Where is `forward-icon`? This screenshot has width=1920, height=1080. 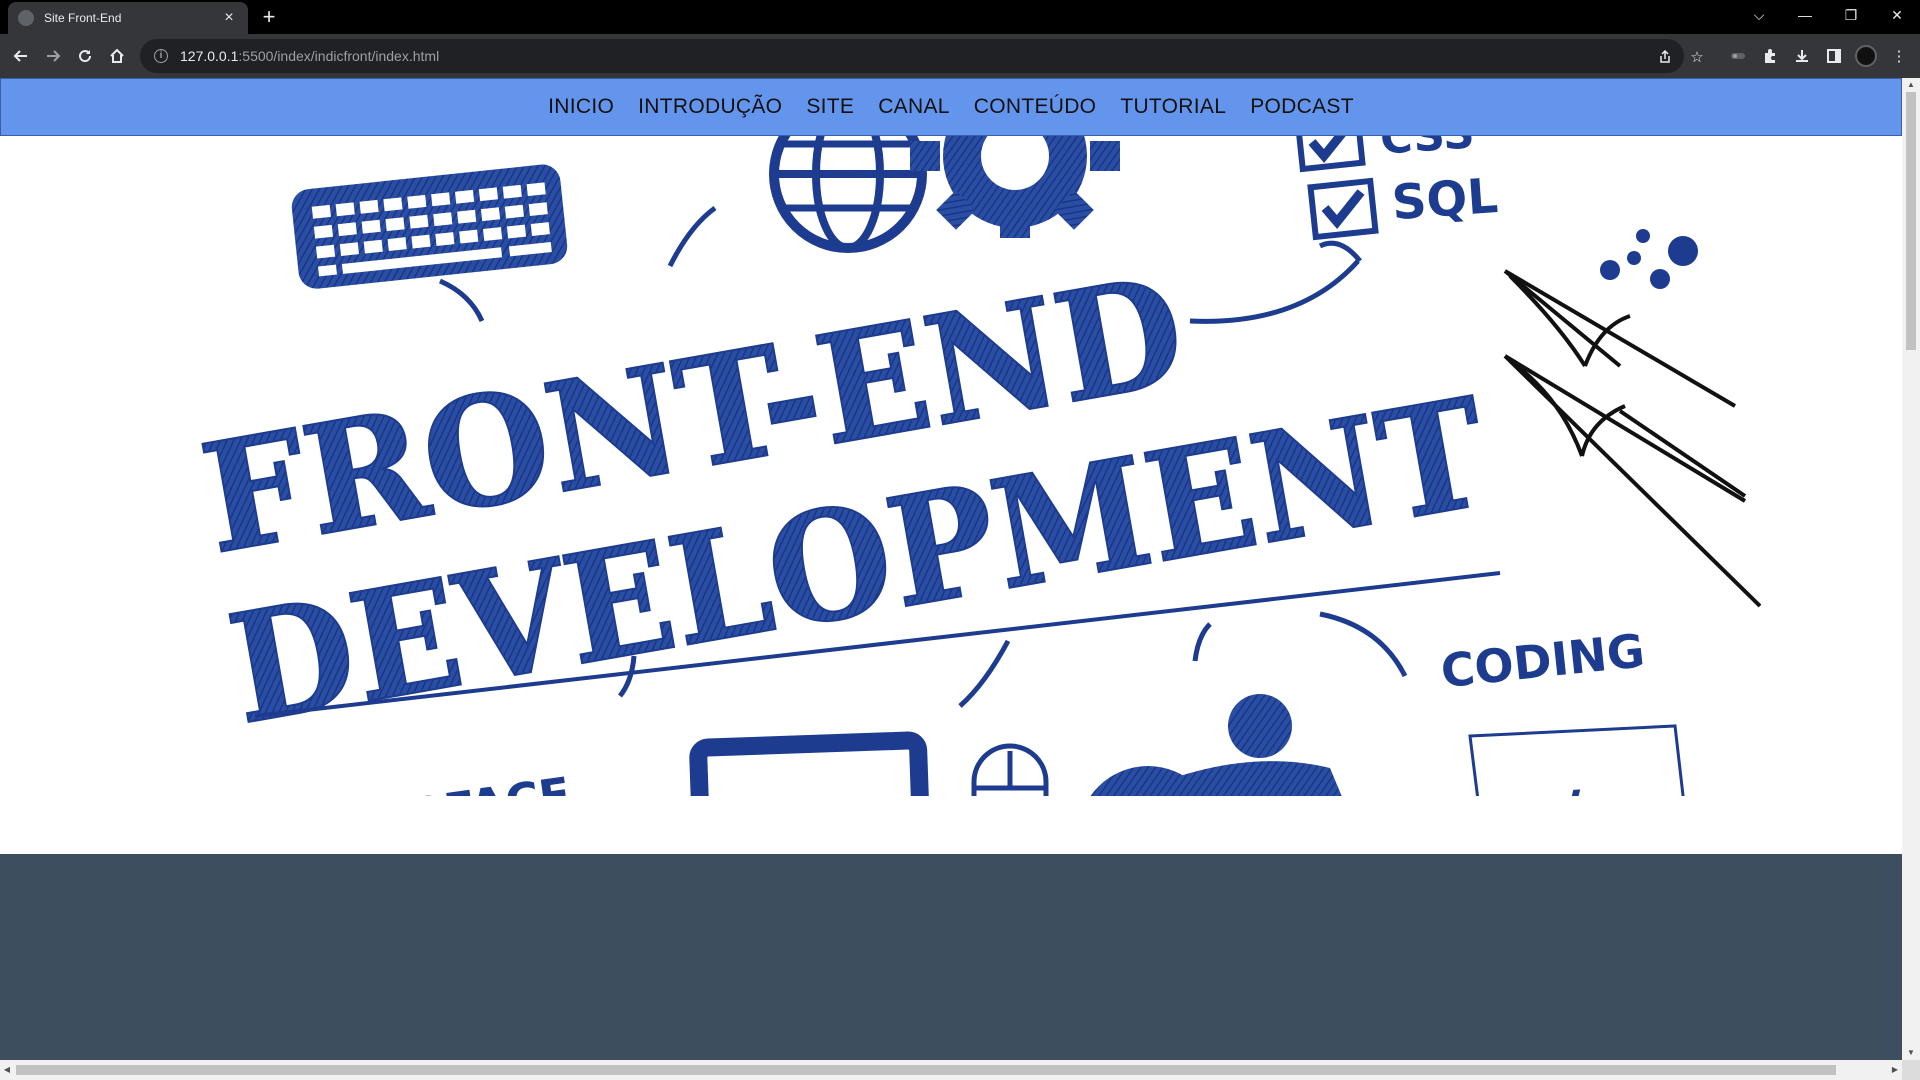 forward-icon is located at coordinates (53, 56).